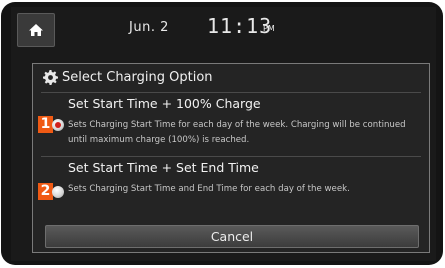 This screenshot has height=268, width=445. What do you see at coordinates (58, 125) in the screenshot?
I see `radio-button-selected` at bounding box center [58, 125].